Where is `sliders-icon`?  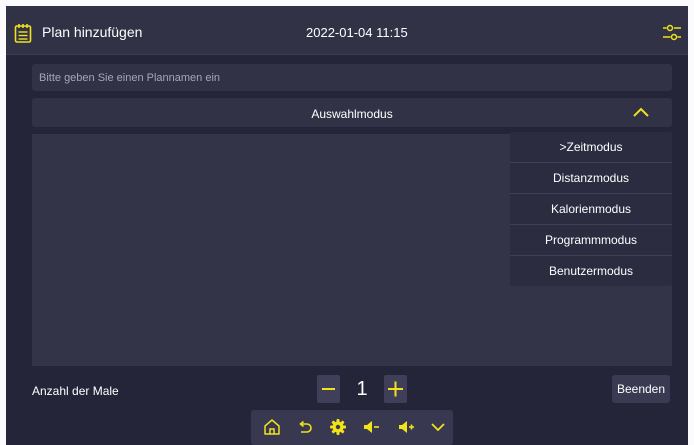
sliders-icon is located at coordinates (672, 33).